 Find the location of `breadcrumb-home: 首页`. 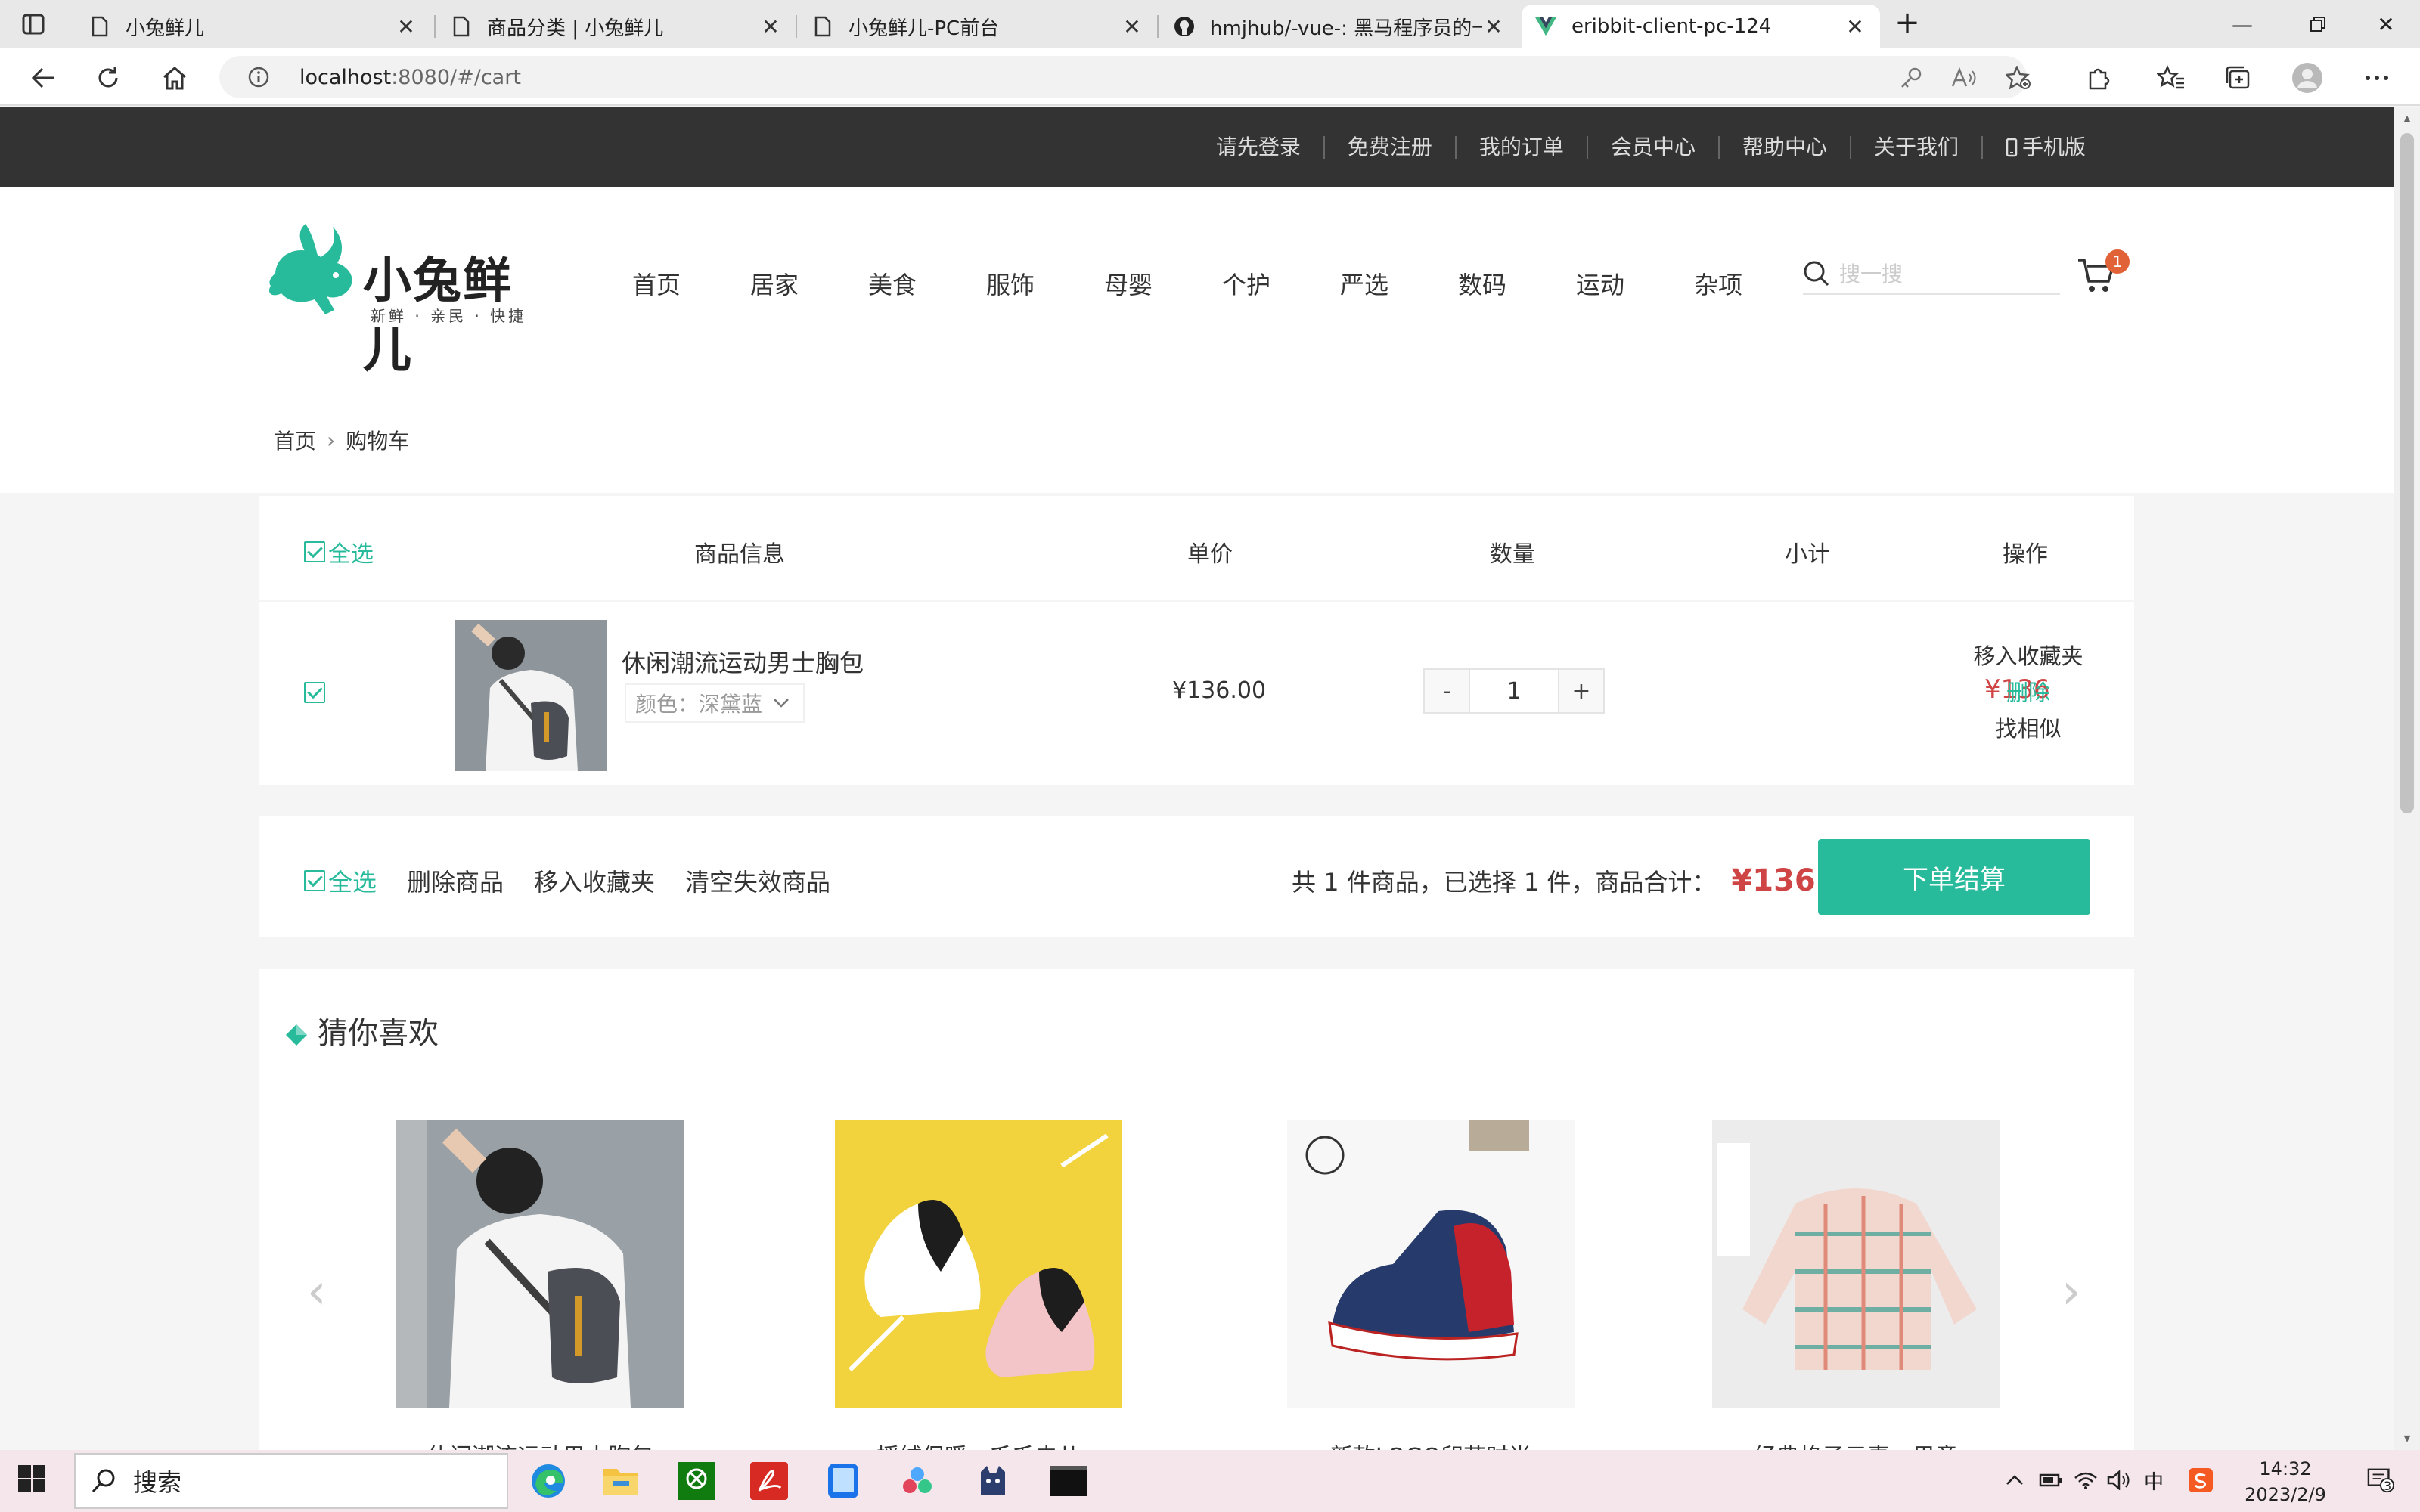

breadcrumb-home: 首页 is located at coordinates (295, 440).